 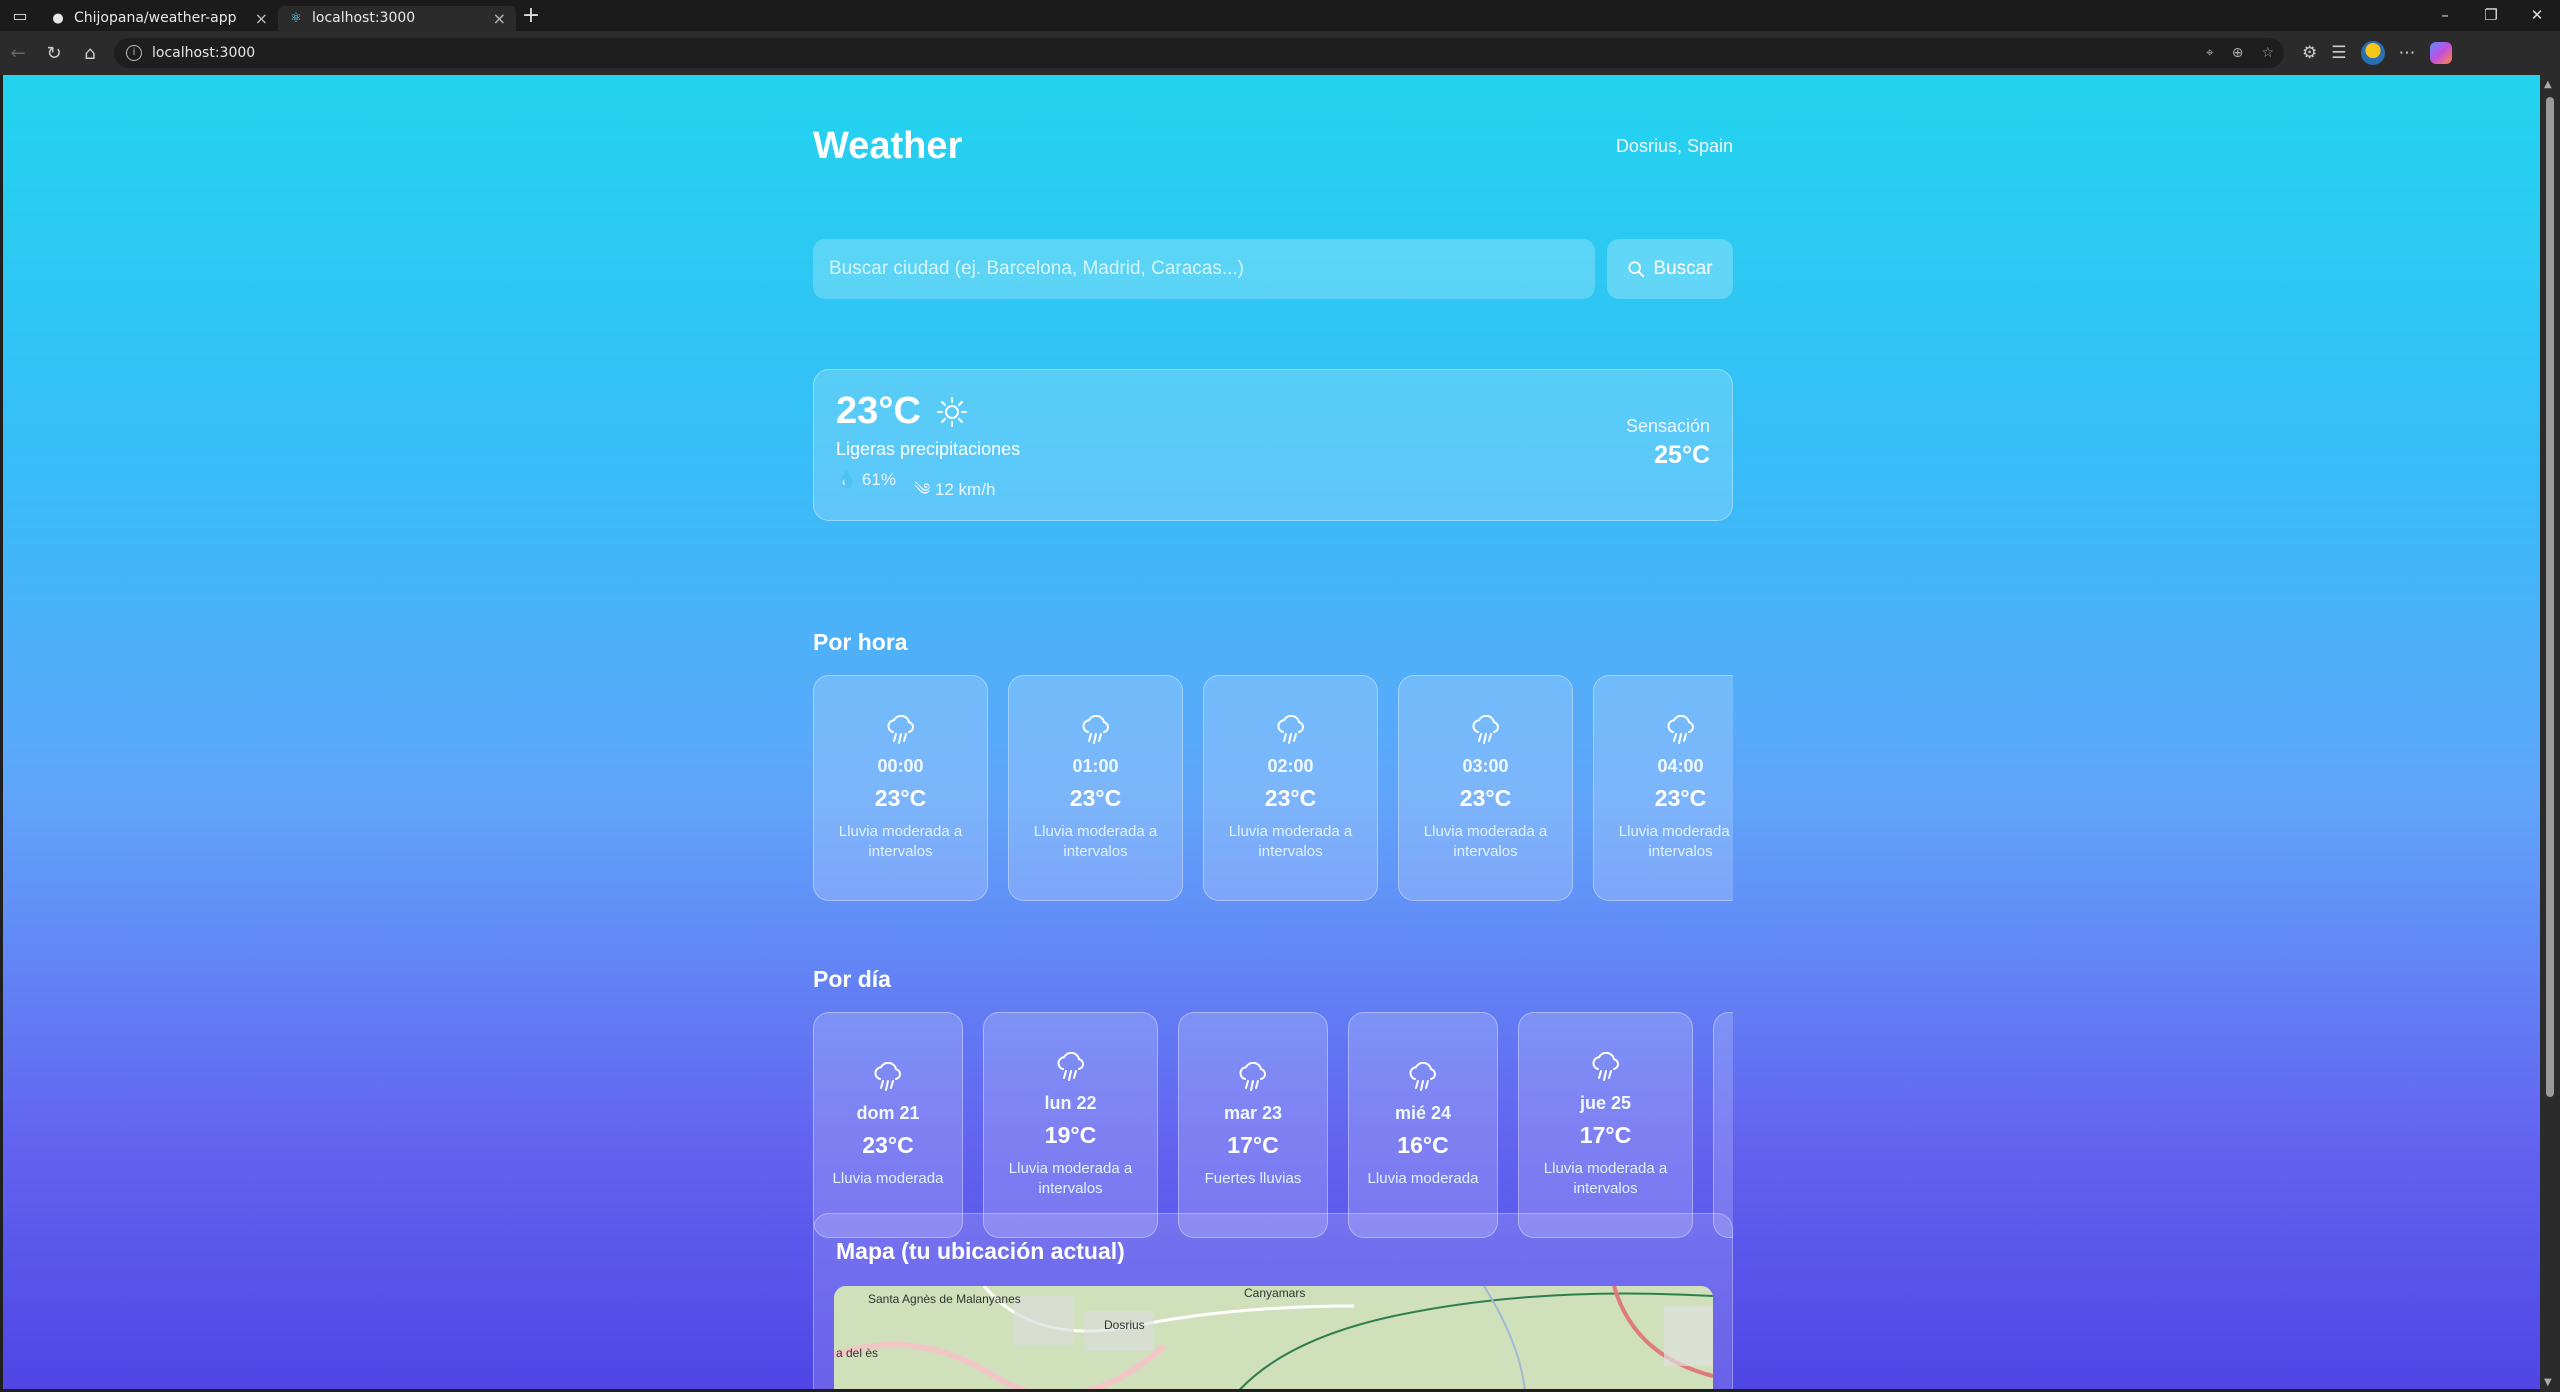 What do you see at coordinates (1485, 765) in the screenshot?
I see `hourly-card-label: 03:00` at bounding box center [1485, 765].